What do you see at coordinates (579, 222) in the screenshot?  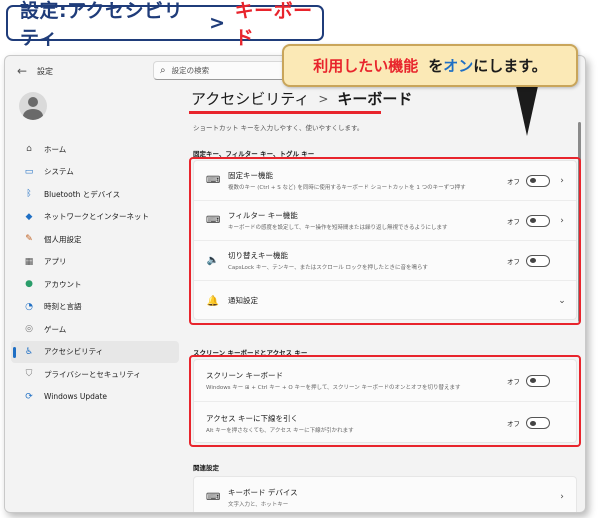 I see `scrollbar` at bounding box center [579, 222].